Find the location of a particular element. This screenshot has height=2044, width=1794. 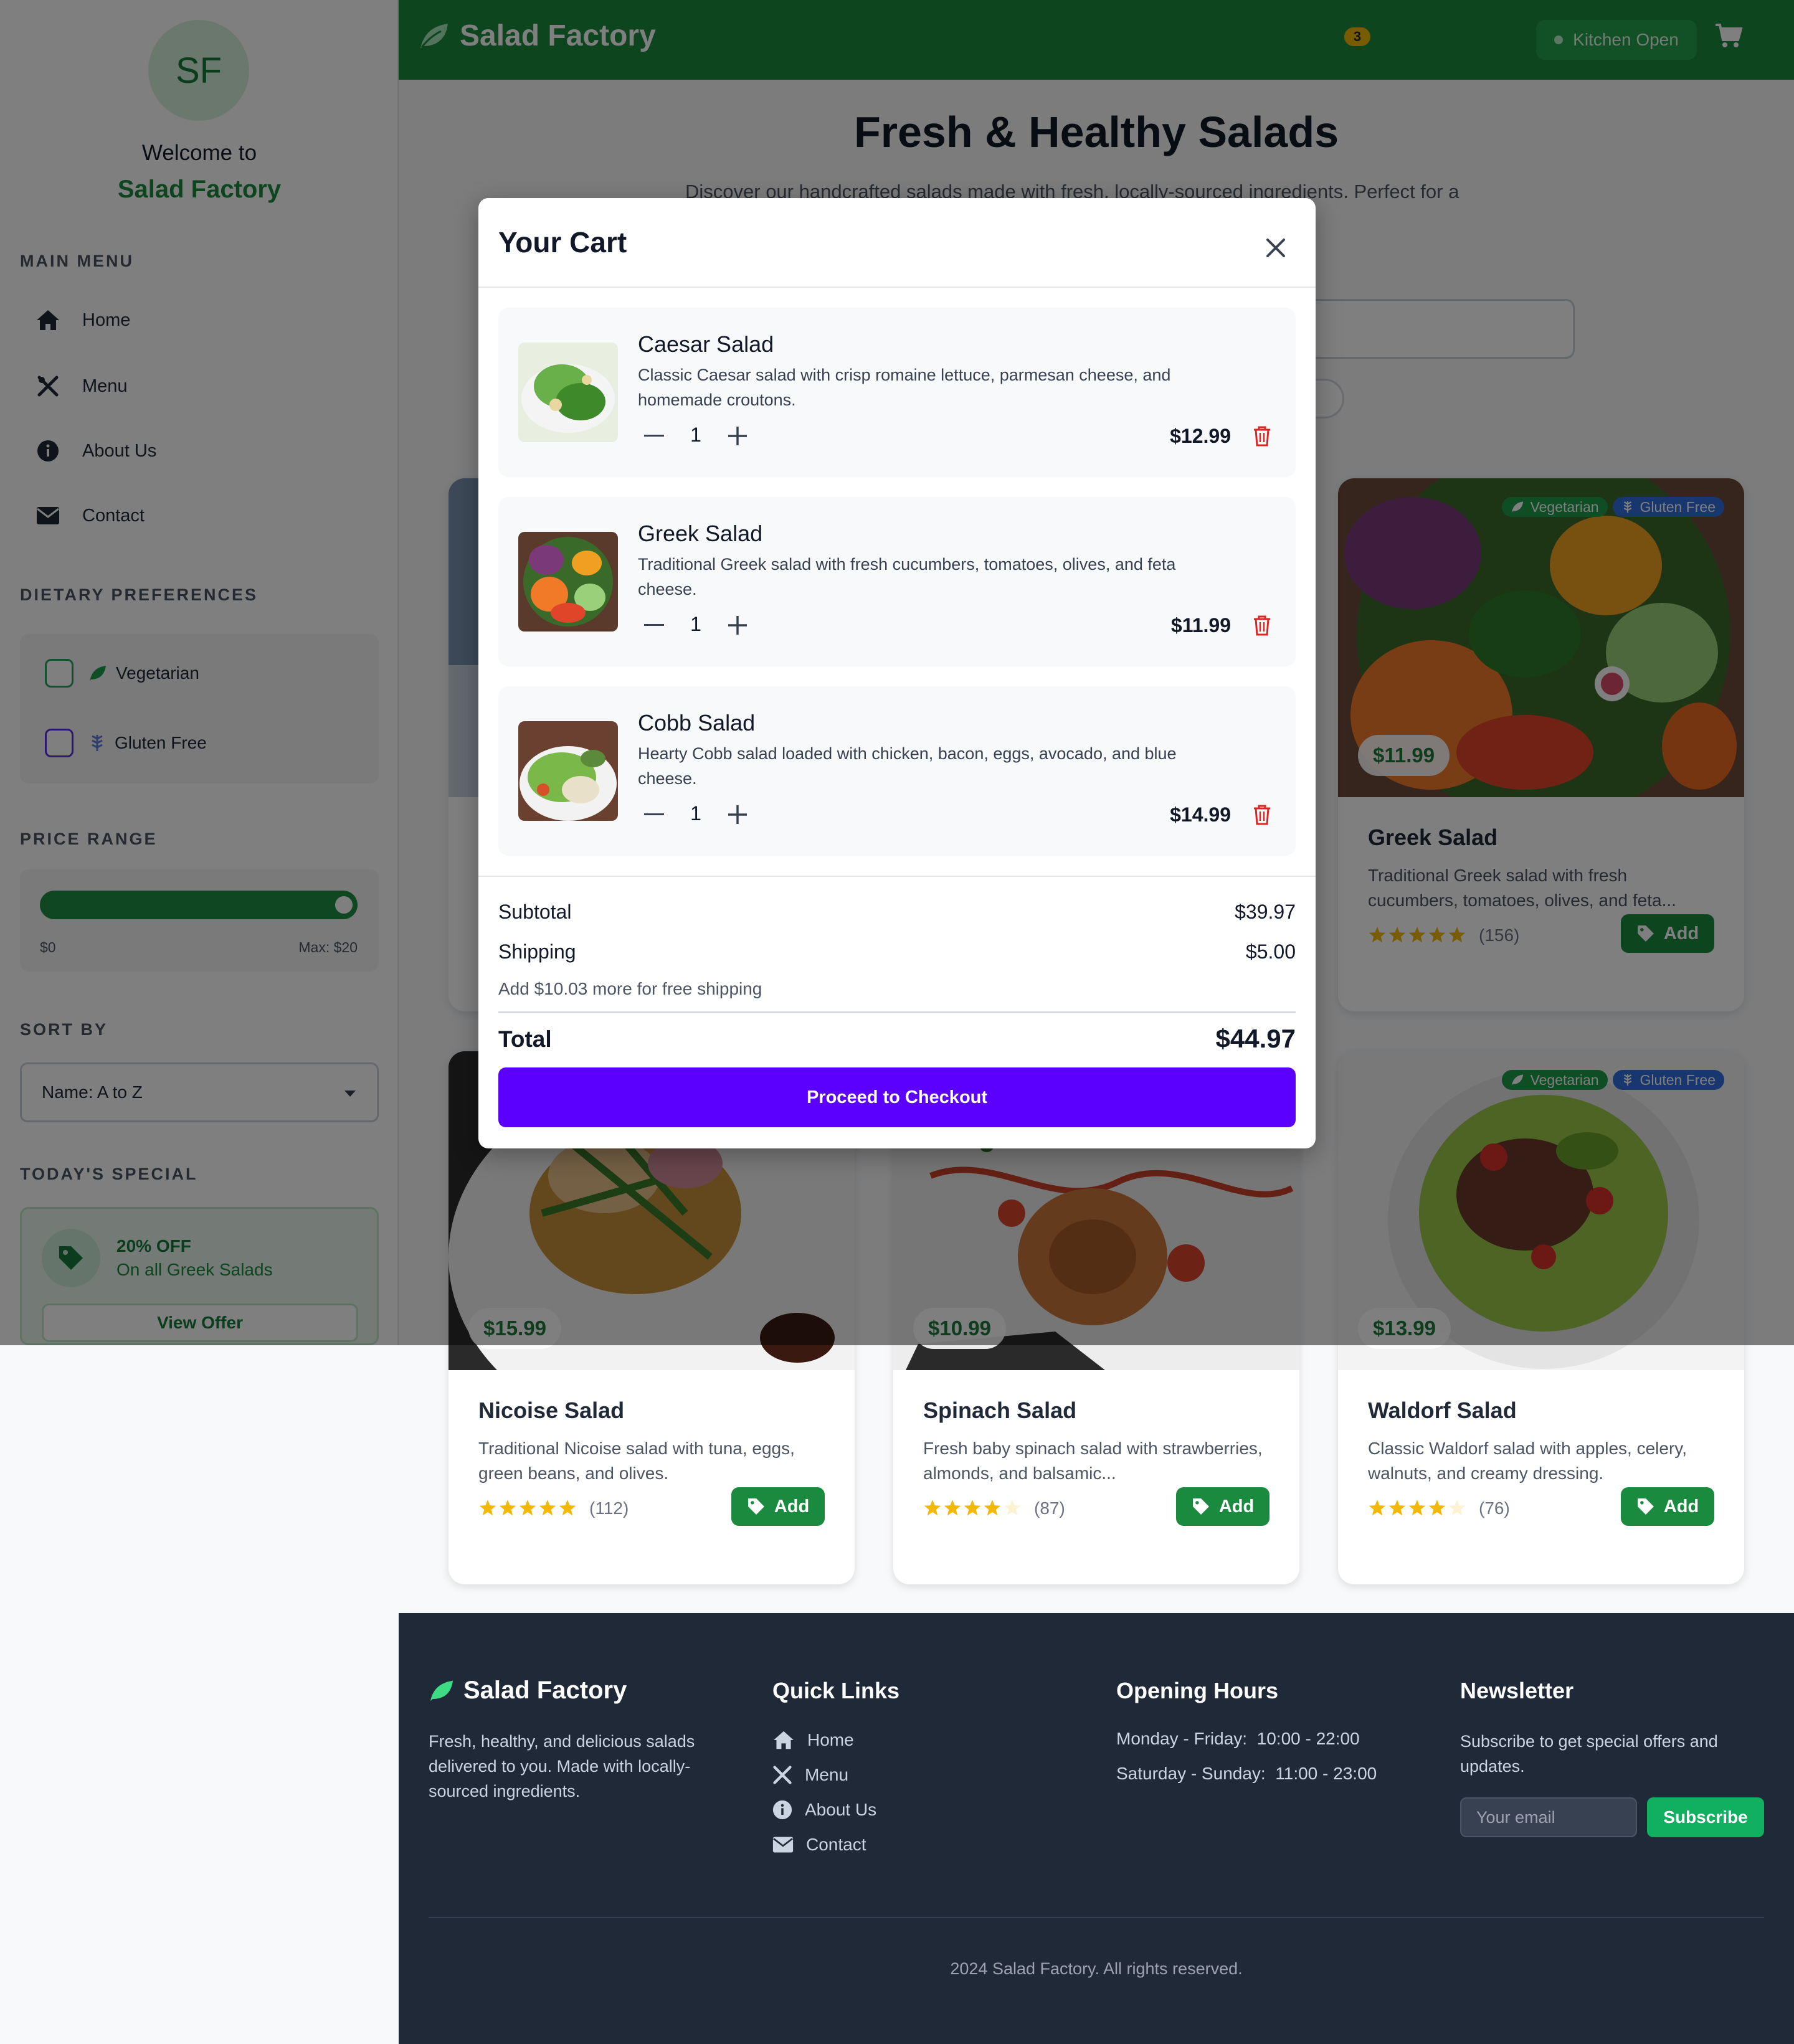

modal-summary-divider is located at coordinates (897, 876).